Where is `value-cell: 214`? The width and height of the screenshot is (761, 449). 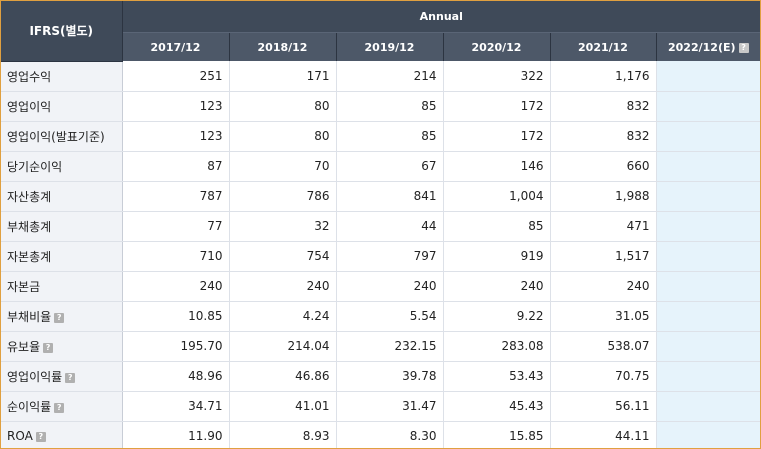 value-cell: 214 is located at coordinates (390, 76).